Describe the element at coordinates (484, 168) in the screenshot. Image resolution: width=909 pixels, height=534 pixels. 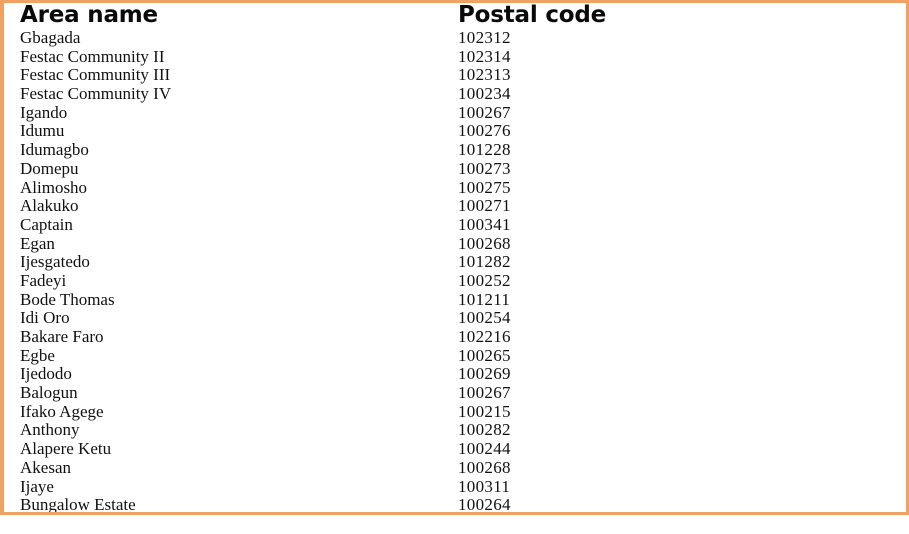
I see `cell-postal-code: 100273` at that location.